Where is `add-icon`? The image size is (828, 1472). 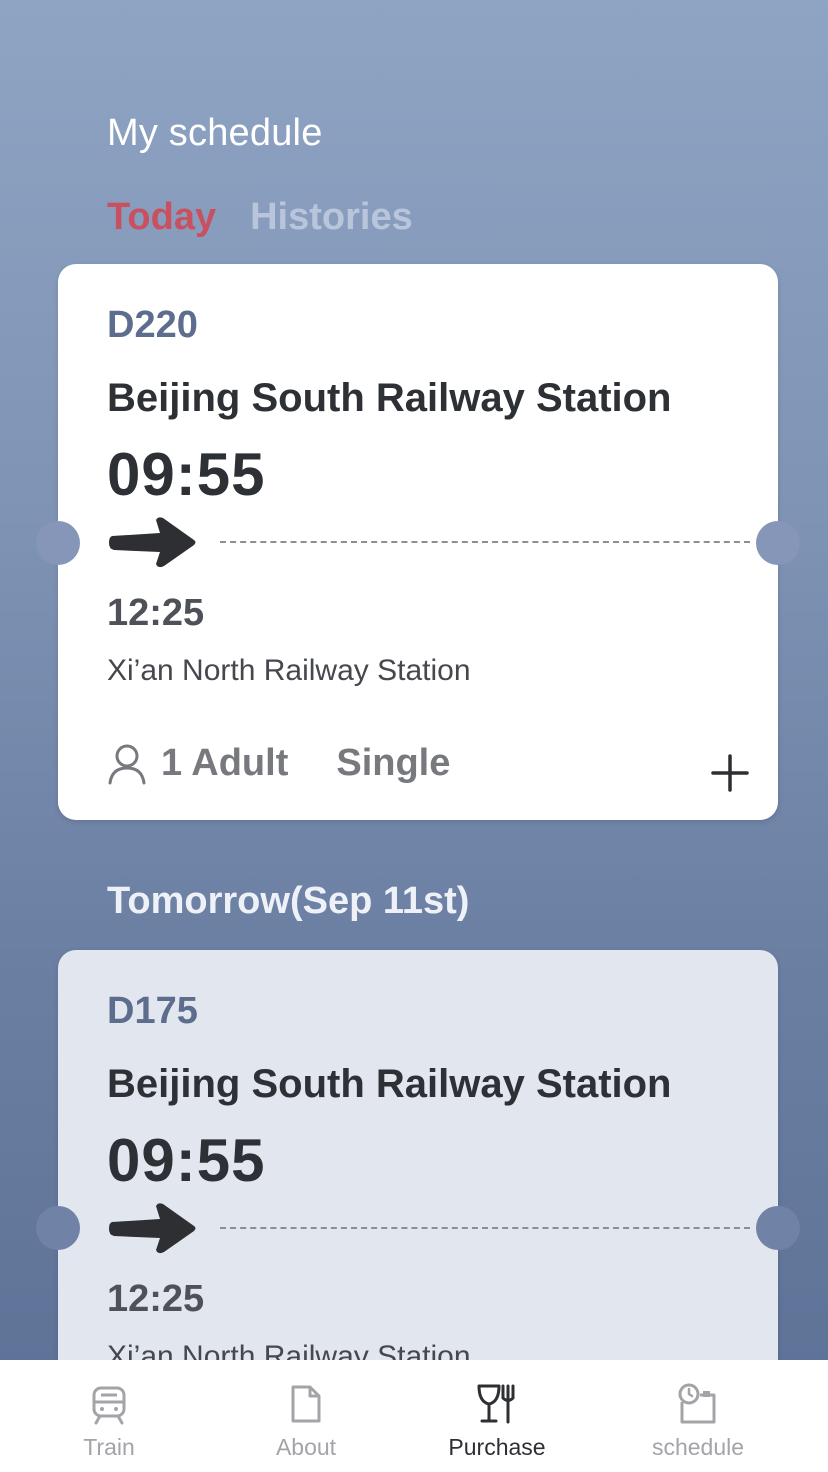
add-icon is located at coordinates (730, 773).